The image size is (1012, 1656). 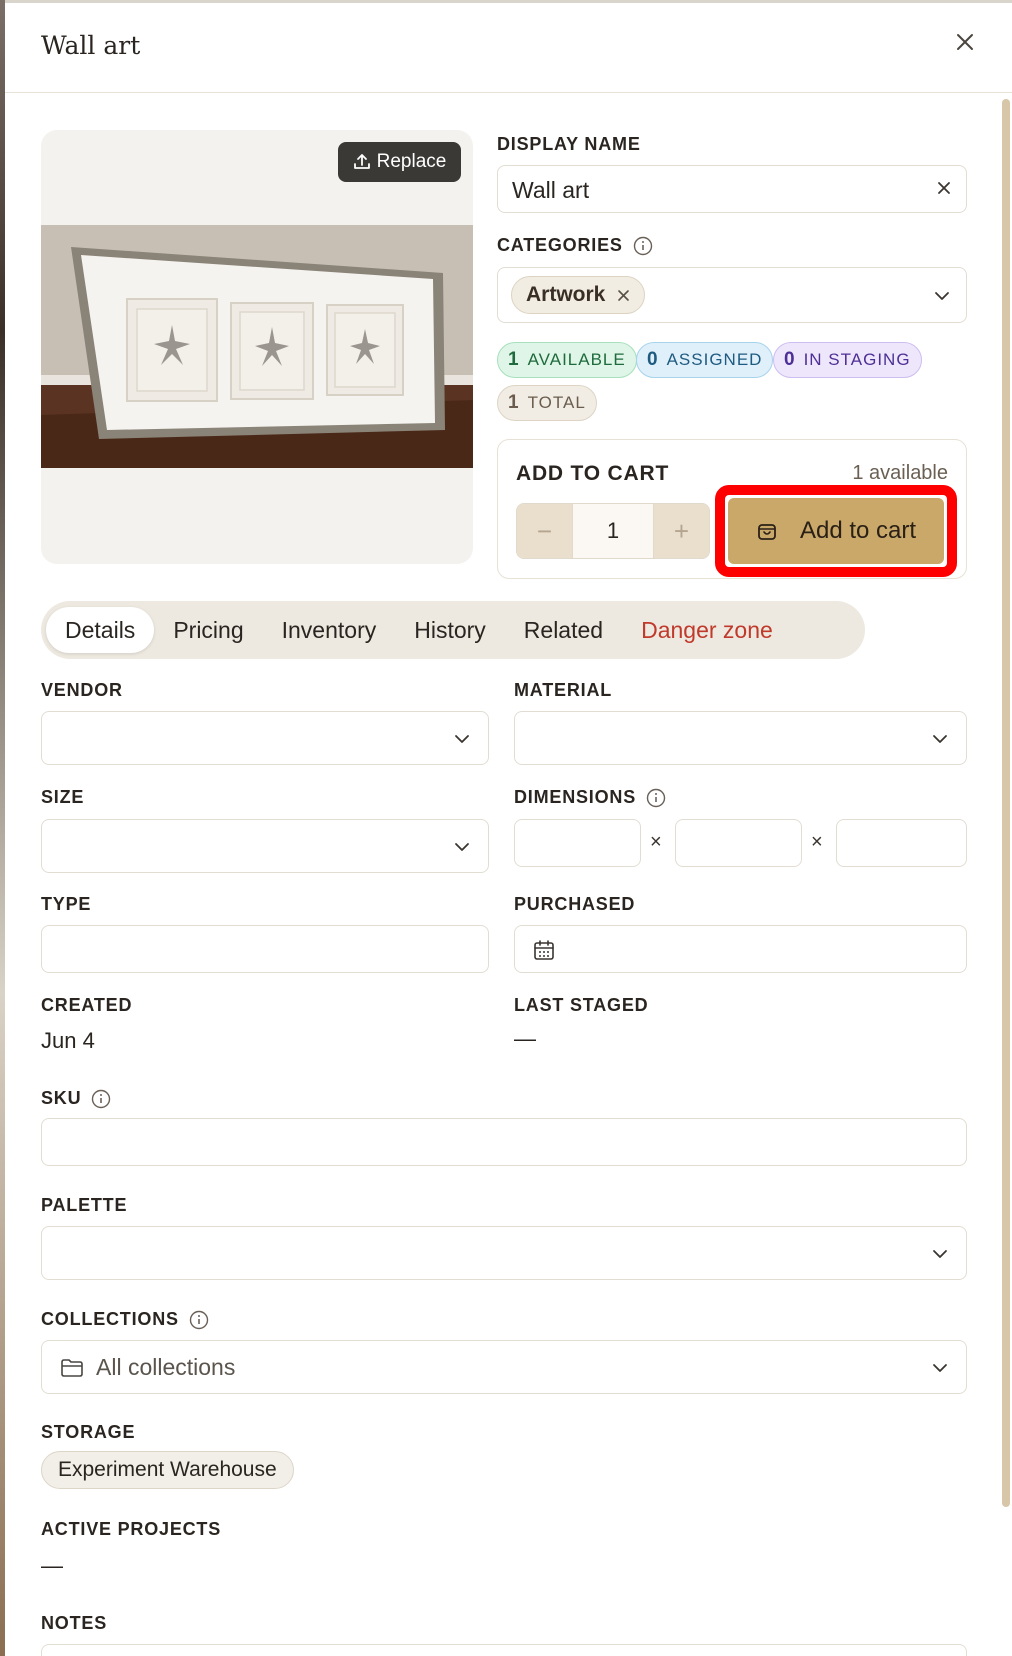 What do you see at coordinates (576, 359) in the screenshot?
I see `available-label: AVAILABLE` at bounding box center [576, 359].